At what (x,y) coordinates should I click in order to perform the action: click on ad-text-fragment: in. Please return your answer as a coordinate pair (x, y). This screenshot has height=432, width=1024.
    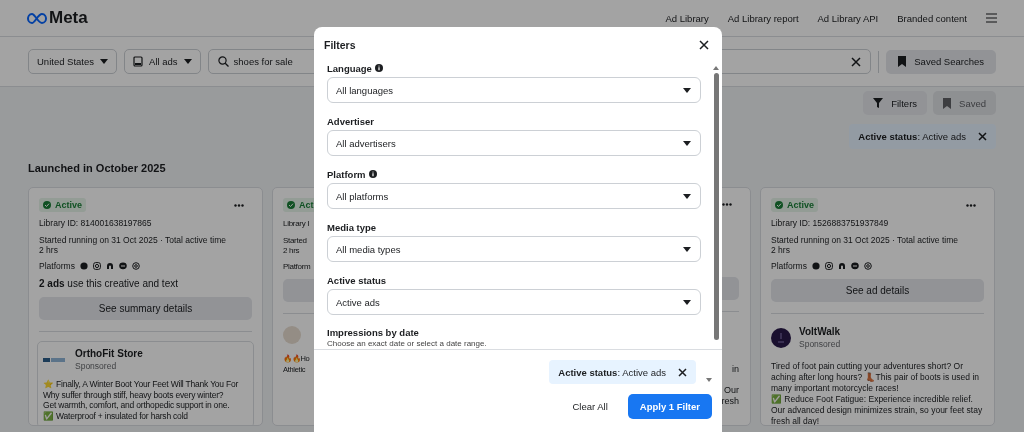
    Looking at the image, I should click on (735, 369).